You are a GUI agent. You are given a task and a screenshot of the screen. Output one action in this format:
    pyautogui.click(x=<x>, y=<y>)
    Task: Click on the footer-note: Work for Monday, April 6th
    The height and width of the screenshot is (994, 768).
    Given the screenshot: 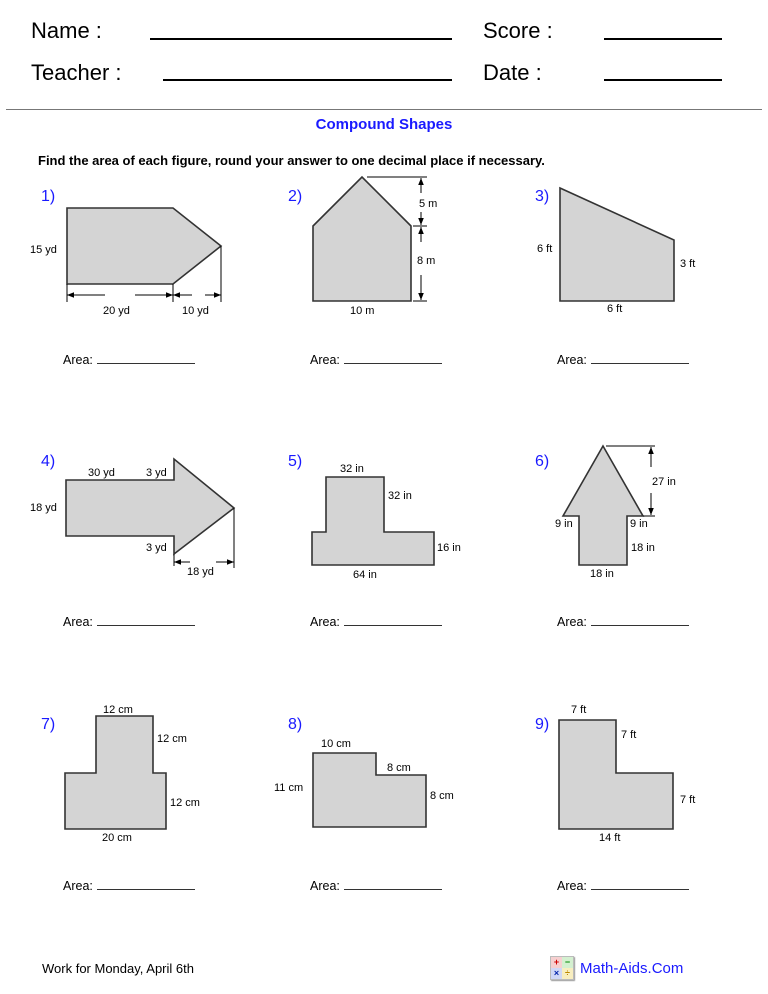 What is the action you would take?
    pyautogui.click(x=118, y=968)
    